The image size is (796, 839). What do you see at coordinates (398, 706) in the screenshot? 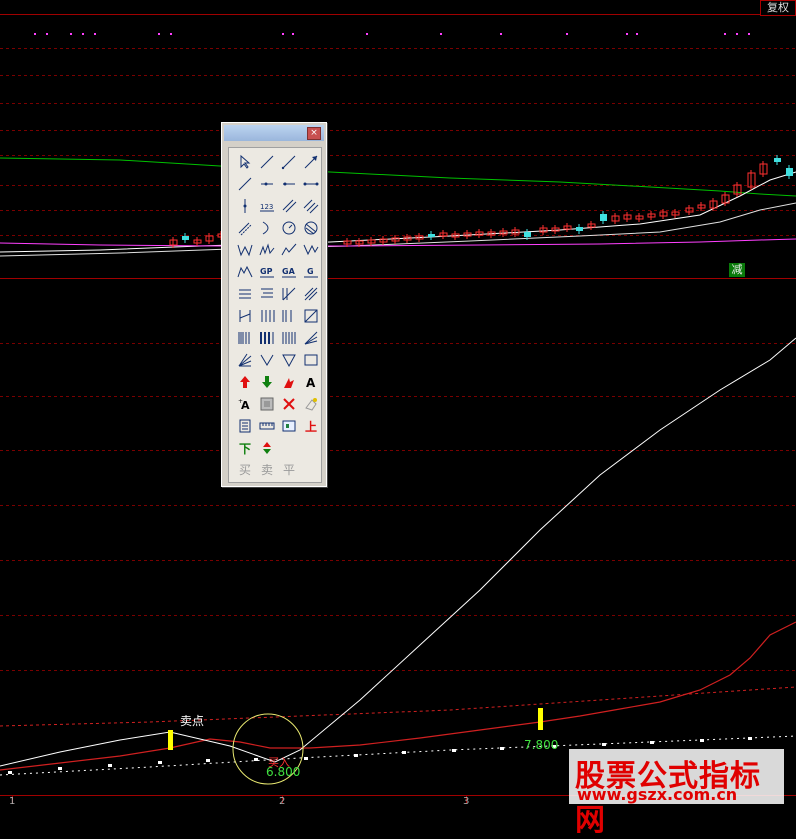
I see `red-dashed-line` at bounding box center [398, 706].